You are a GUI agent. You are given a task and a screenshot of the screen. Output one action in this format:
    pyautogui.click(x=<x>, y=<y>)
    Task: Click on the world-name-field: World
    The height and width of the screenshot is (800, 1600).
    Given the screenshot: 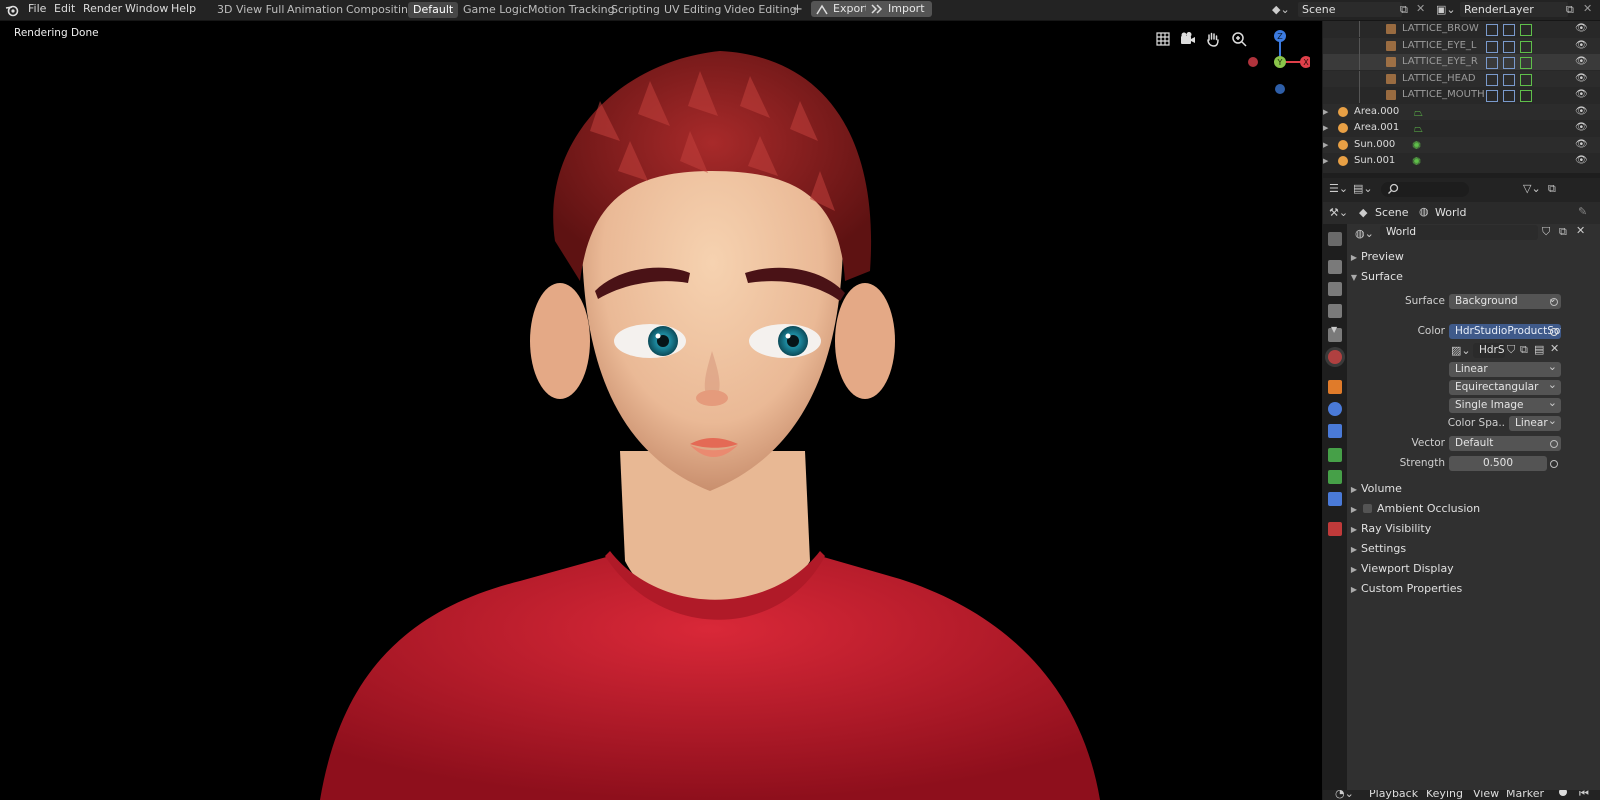 What is the action you would take?
    pyautogui.click(x=1459, y=232)
    